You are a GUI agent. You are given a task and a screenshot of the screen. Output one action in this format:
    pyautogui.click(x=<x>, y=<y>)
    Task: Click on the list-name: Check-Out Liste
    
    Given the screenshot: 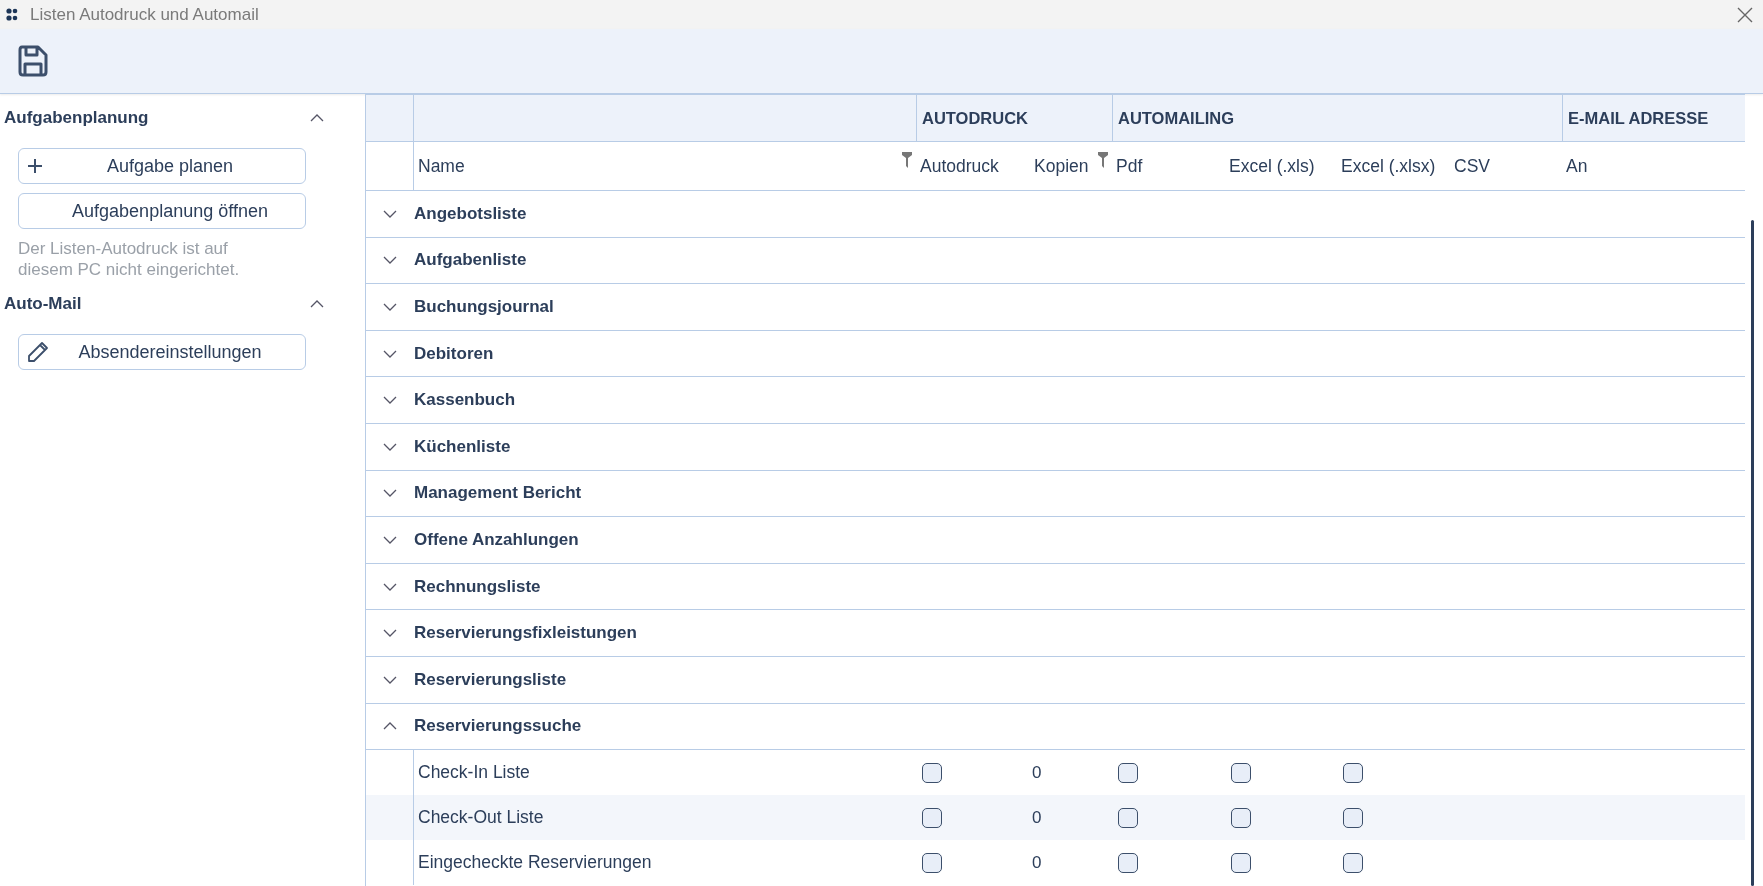 What is the action you would take?
    pyautogui.click(x=481, y=818)
    